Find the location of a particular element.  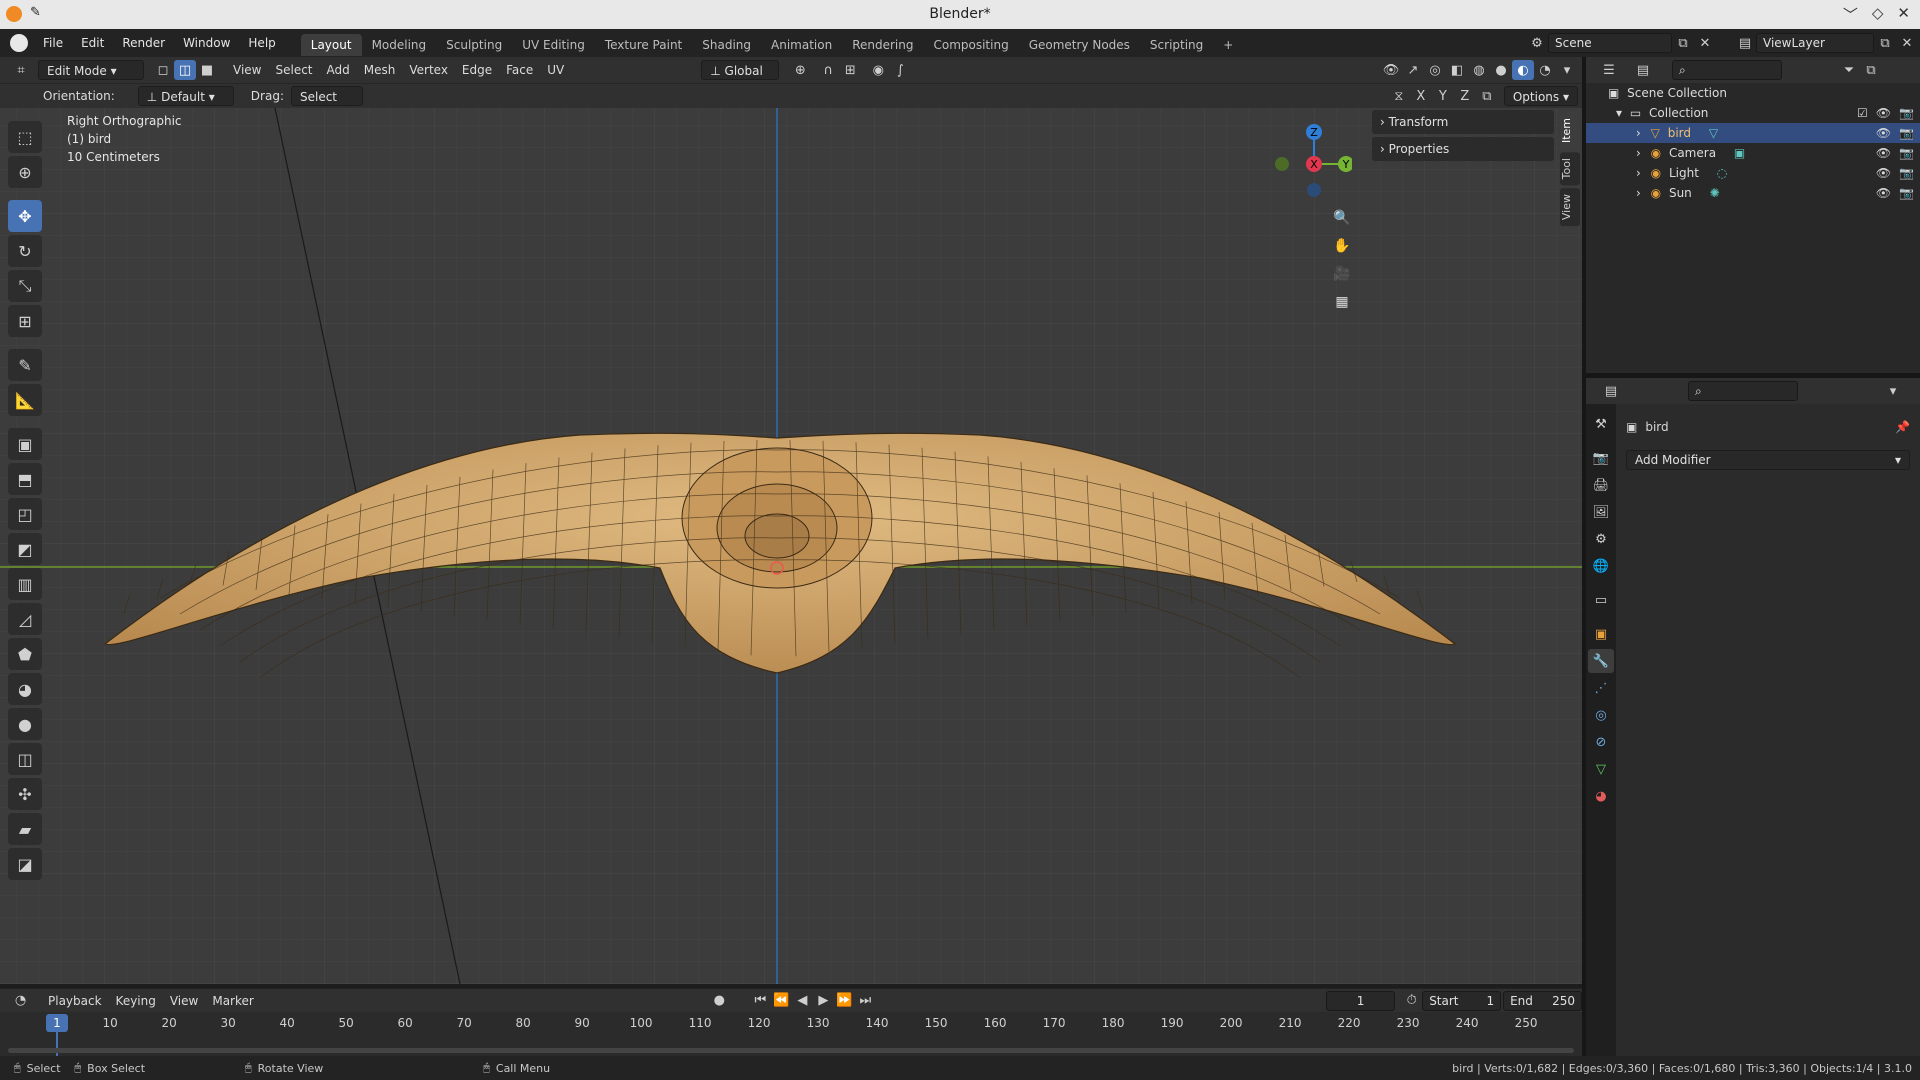

clock-icon: ⏱ is located at coordinates (1411, 1001).